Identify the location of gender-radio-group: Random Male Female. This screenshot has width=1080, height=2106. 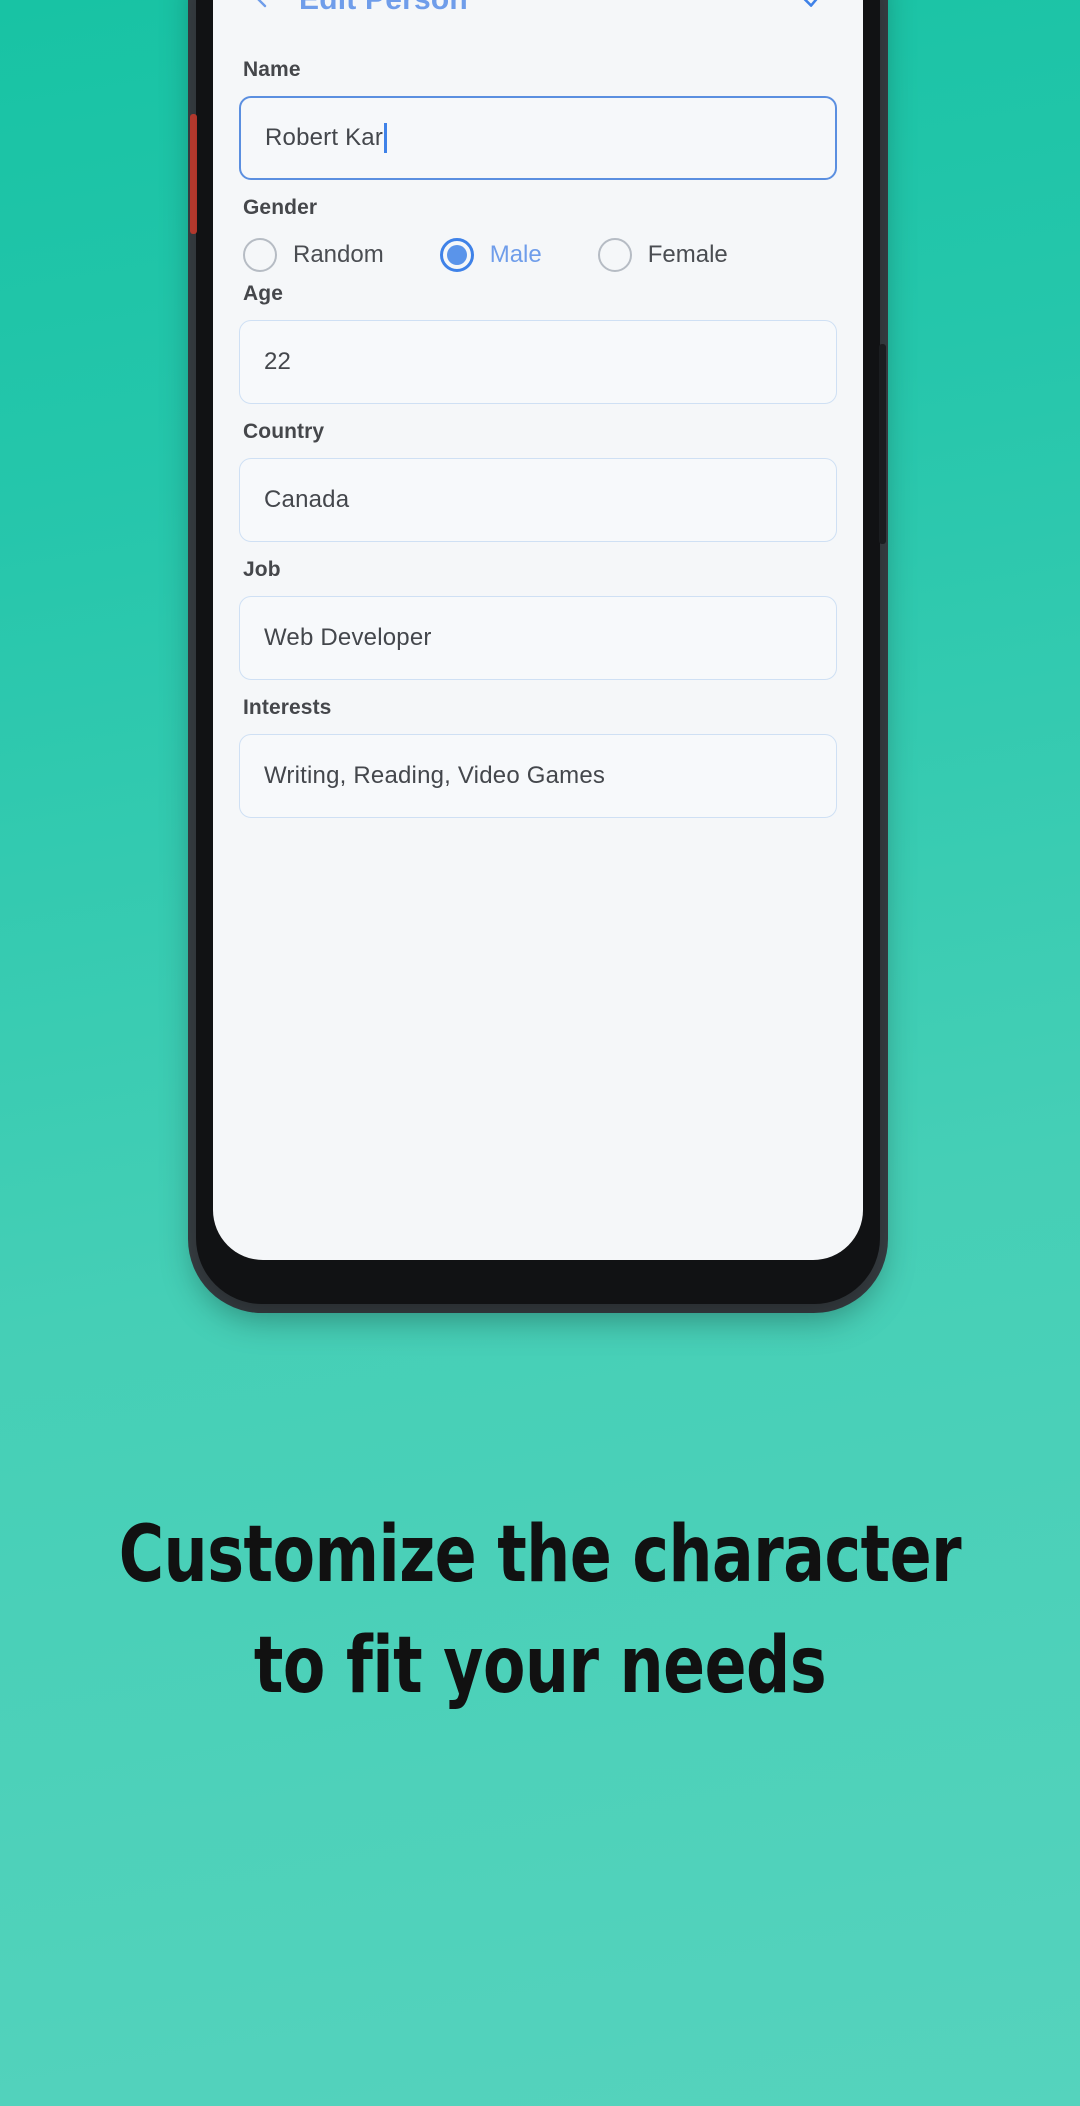
(538, 255).